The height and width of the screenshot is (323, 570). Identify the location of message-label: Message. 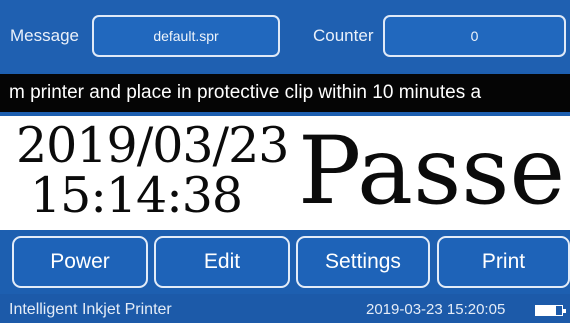
(44, 35).